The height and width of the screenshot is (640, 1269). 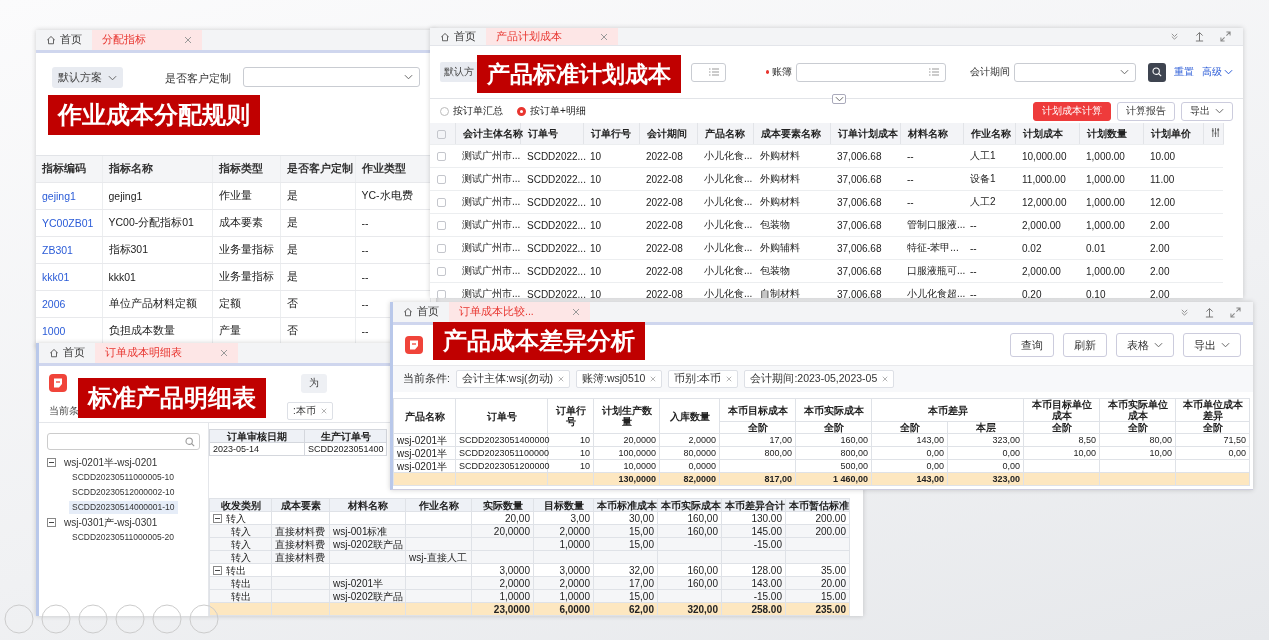 What do you see at coordinates (552, 36) in the screenshot?
I see `tab: 产品计划成本` at bounding box center [552, 36].